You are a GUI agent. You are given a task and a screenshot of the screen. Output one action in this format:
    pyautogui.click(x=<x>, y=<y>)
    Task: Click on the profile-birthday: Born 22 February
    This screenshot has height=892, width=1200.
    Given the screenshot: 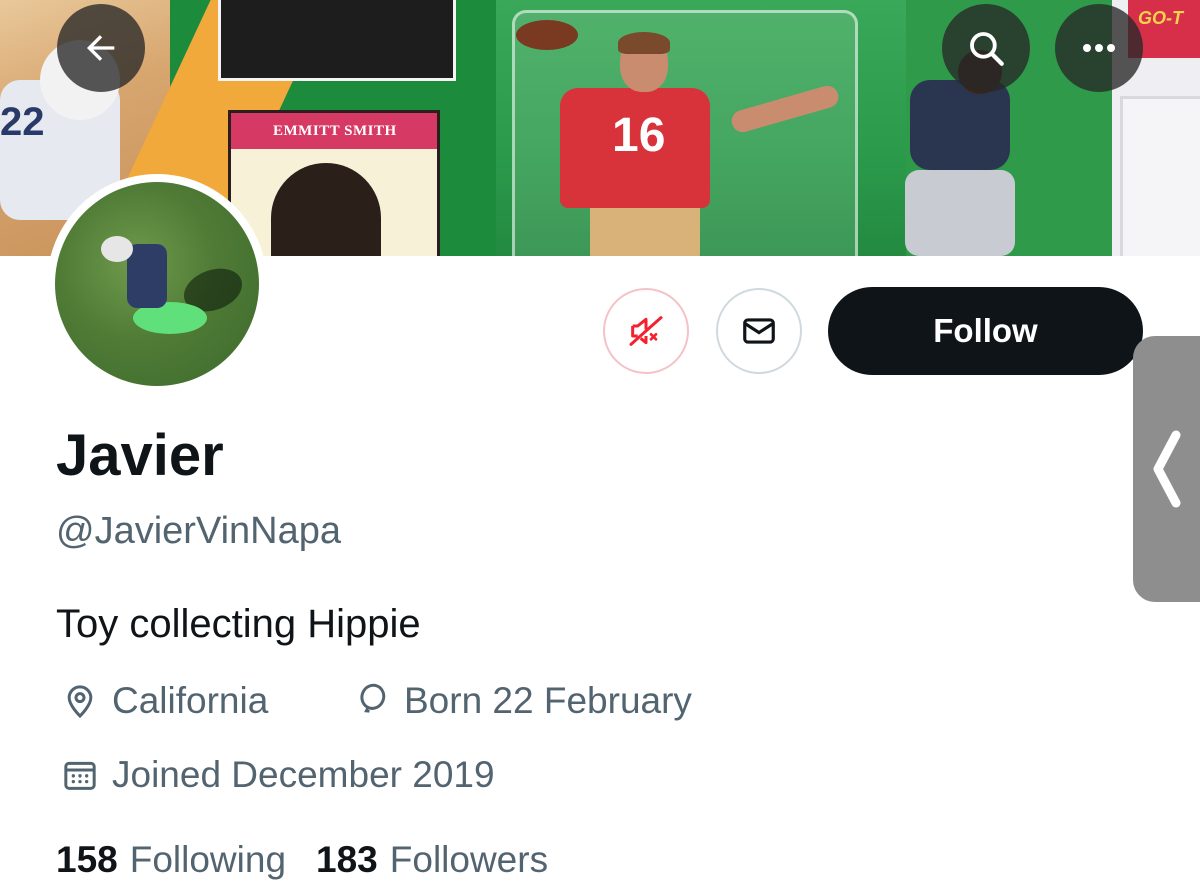 What is the action you would take?
    pyautogui.click(x=522, y=701)
    